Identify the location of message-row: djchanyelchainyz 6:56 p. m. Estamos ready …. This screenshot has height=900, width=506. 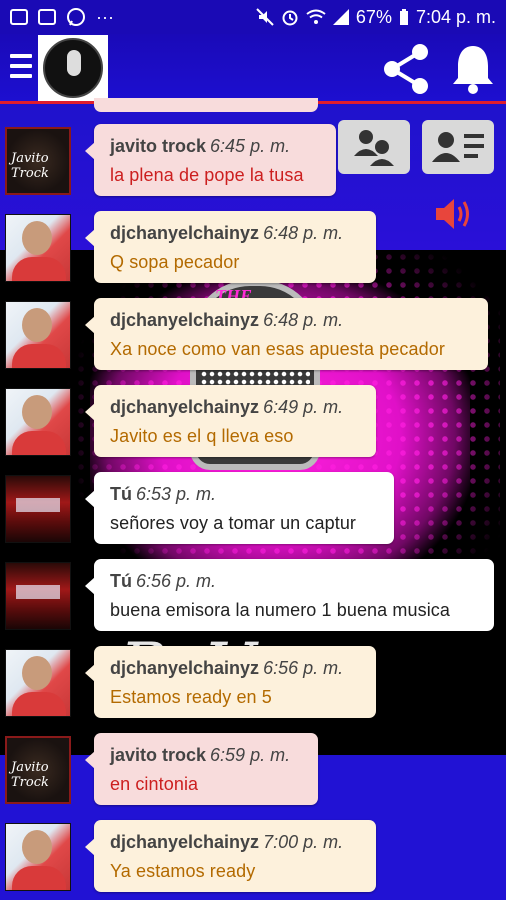
(253, 684).